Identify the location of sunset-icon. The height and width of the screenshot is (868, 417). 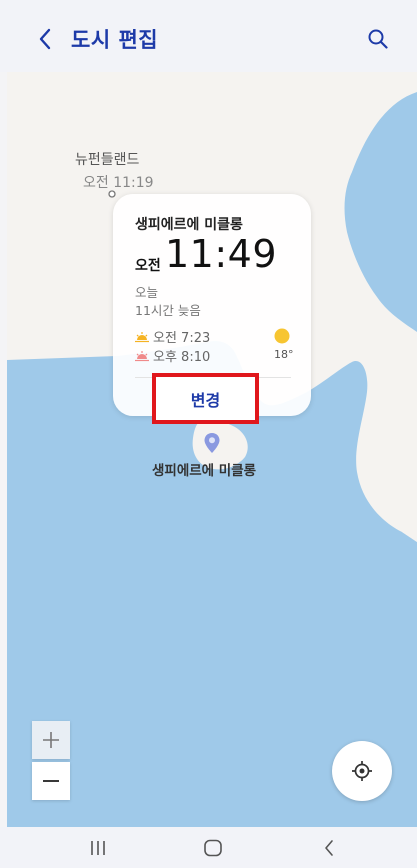
(142, 355).